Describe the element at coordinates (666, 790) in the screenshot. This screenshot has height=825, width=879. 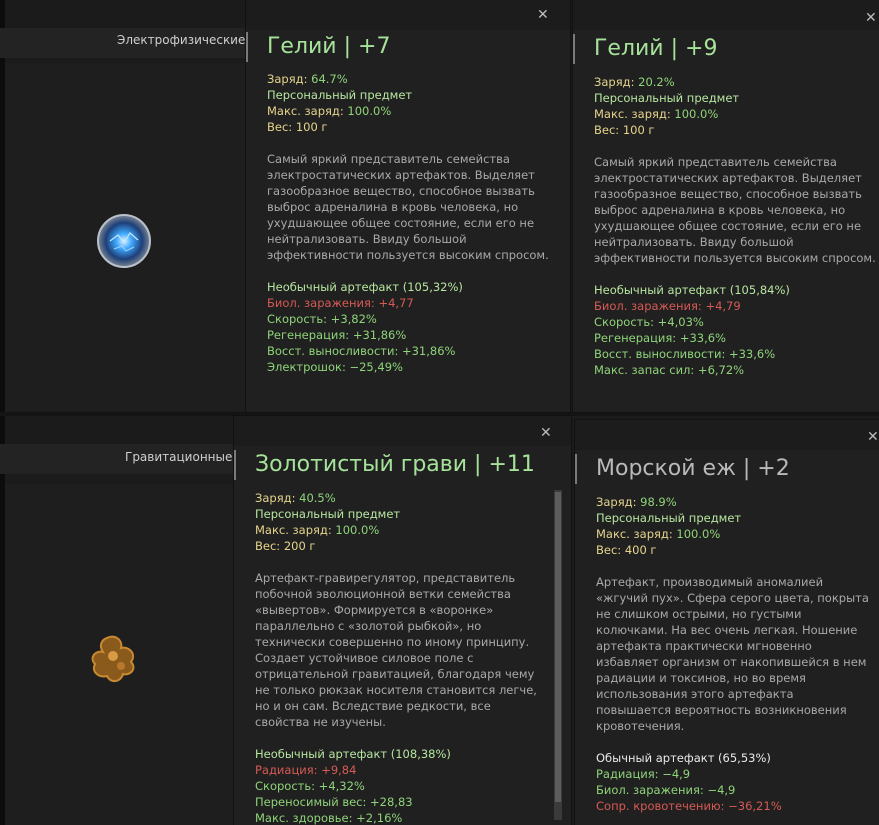
I see `stat-line: Биол. заражения: −4,9` at that location.